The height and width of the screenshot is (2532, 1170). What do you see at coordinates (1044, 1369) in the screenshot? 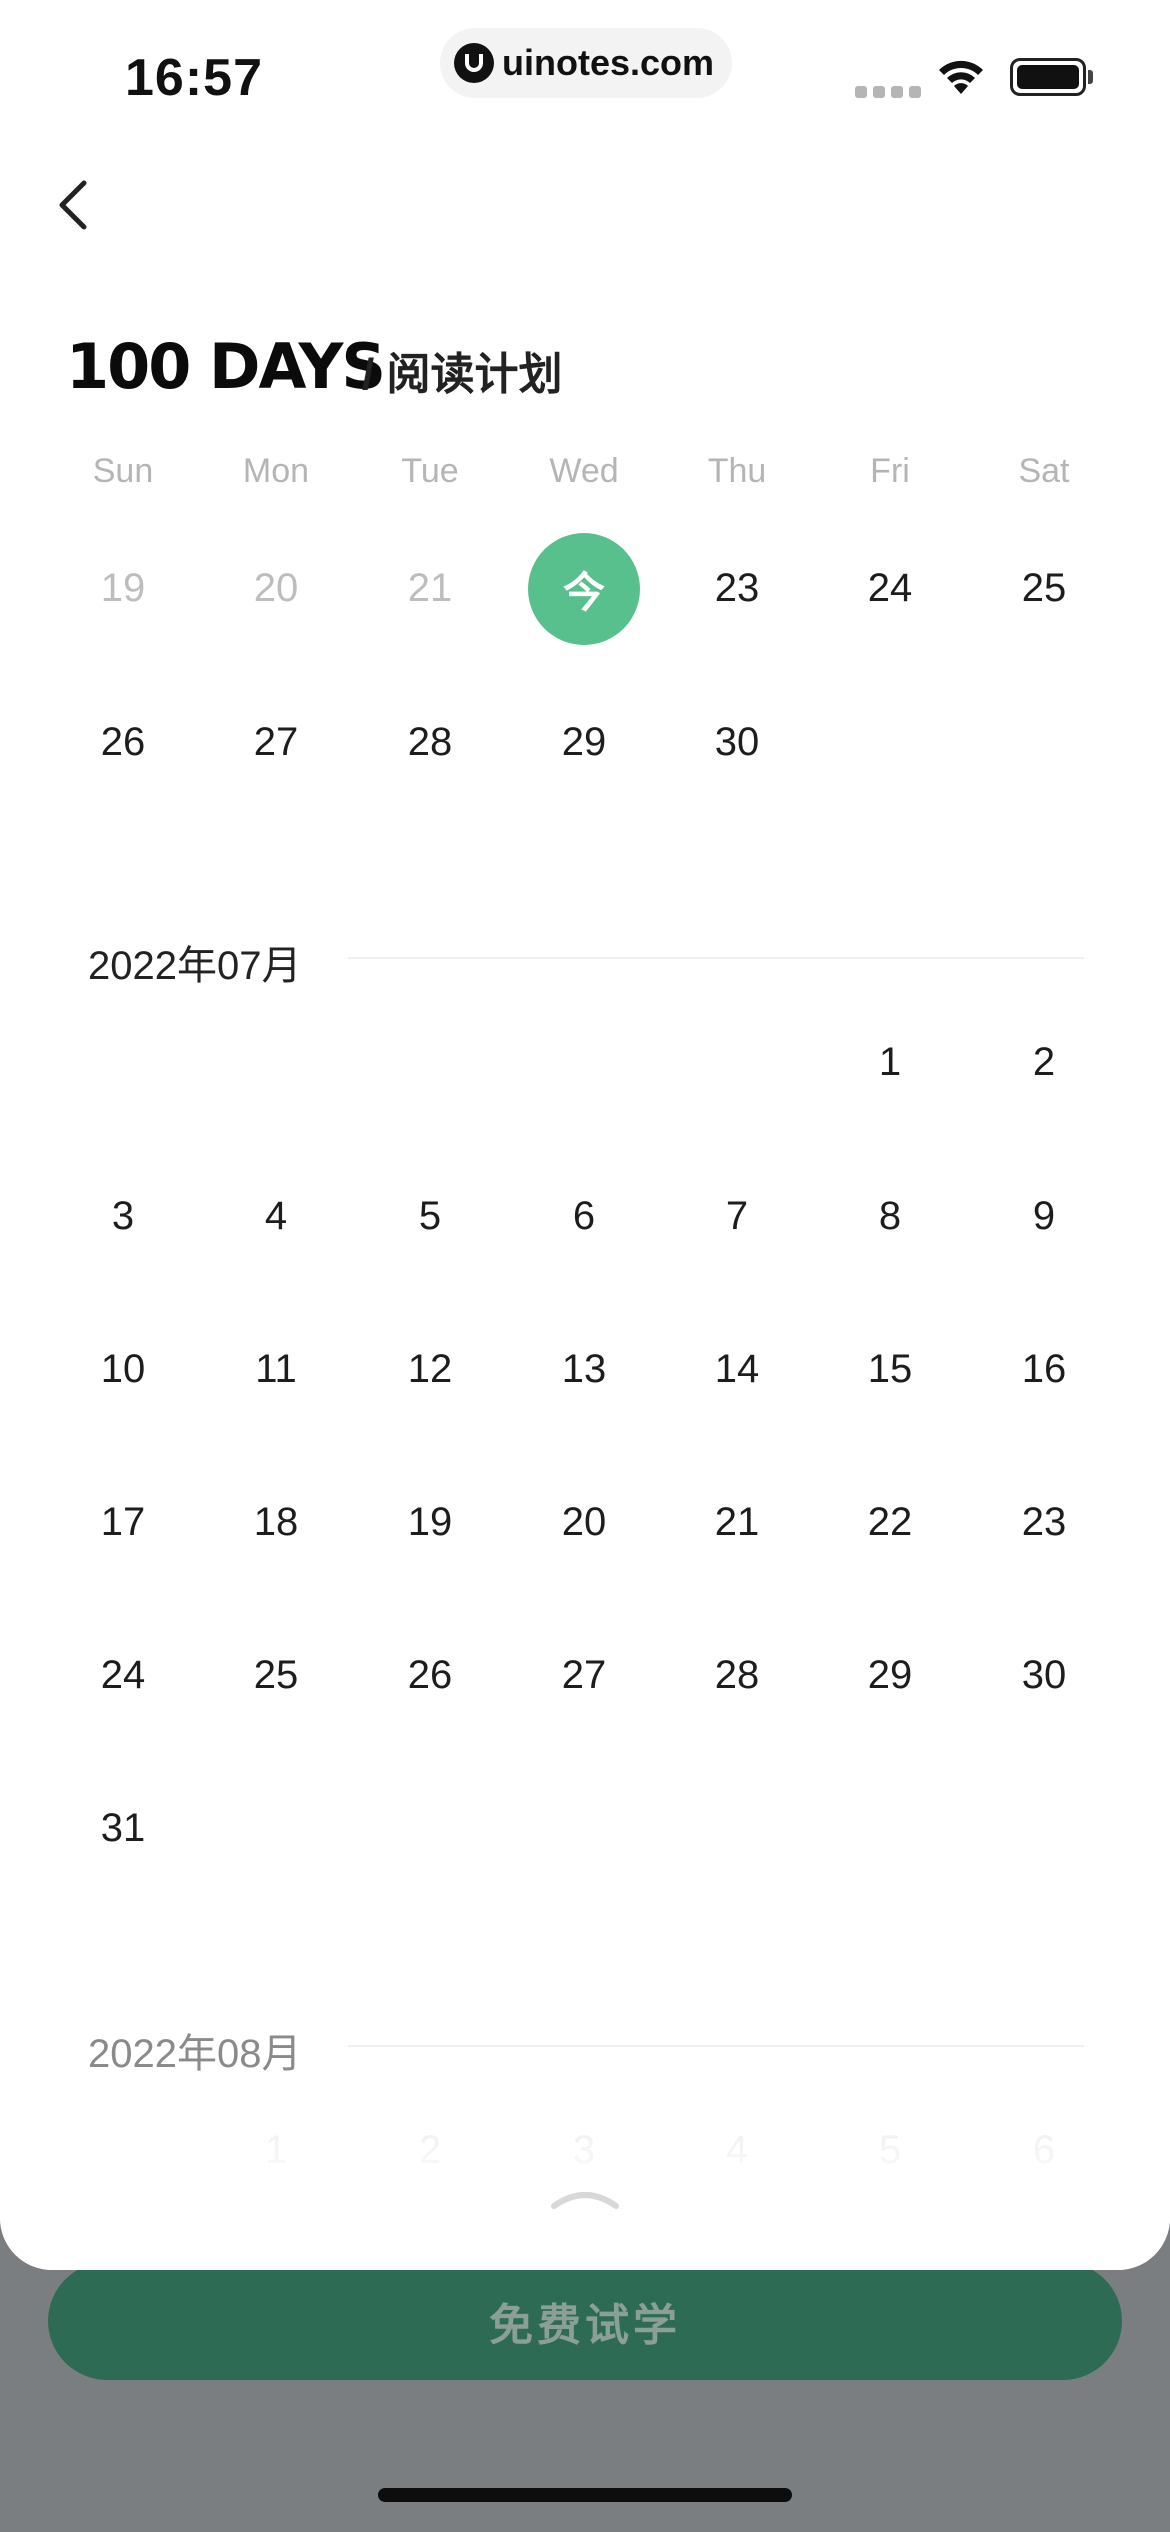
I see `calendar-day: 16` at bounding box center [1044, 1369].